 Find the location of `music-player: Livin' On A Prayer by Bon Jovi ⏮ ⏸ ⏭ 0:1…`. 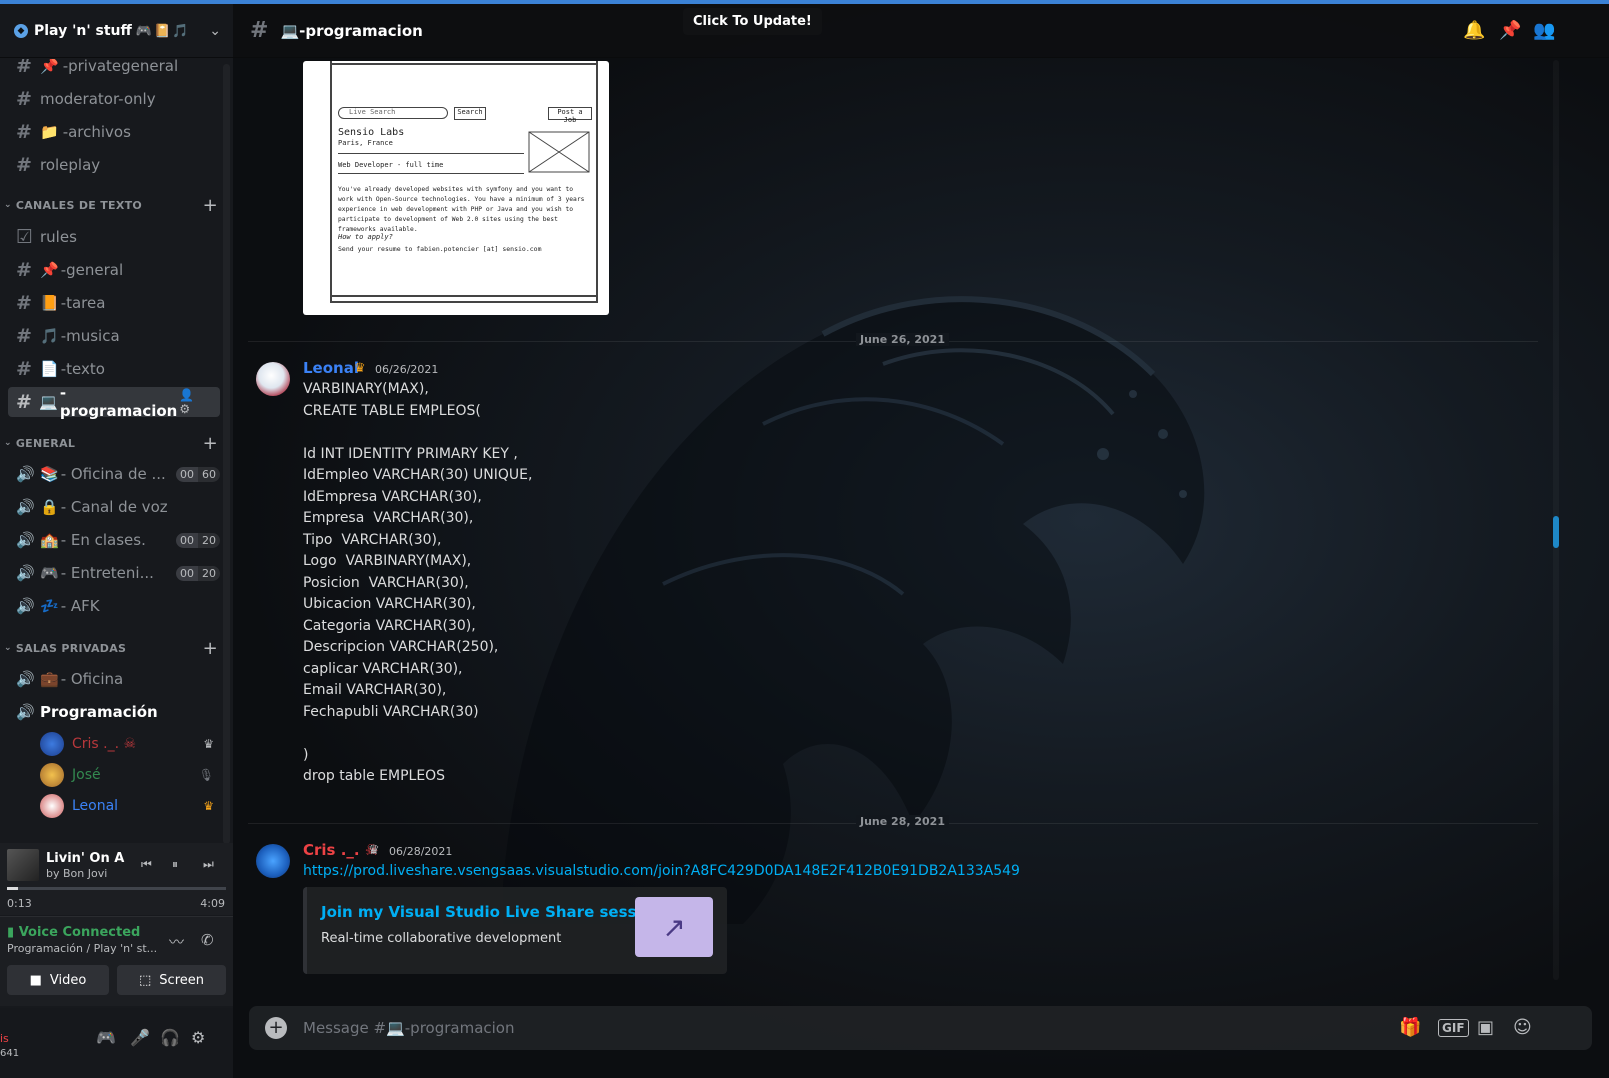

music-player: Livin' On A Prayer by Bon Jovi ⏮ ⏸ ⏭ 0:1… is located at coordinates (116, 879).